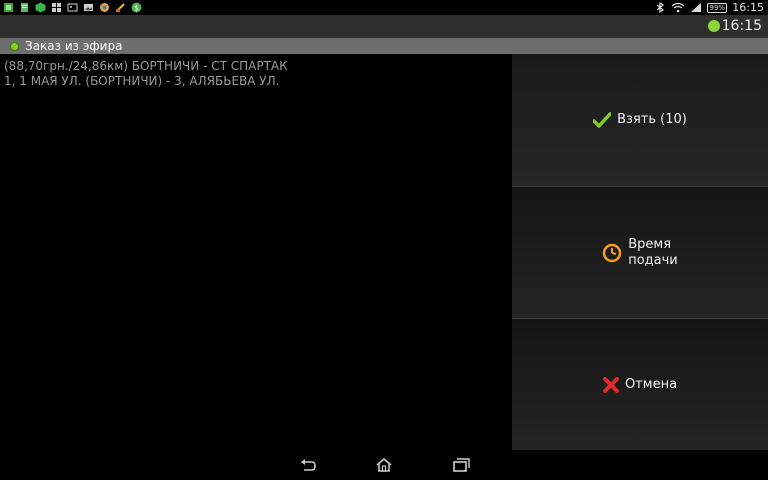 The height and width of the screenshot is (480, 768). Describe the element at coordinates (748, 7) in the screenshot. I see `status-time: 16:15` at that location.